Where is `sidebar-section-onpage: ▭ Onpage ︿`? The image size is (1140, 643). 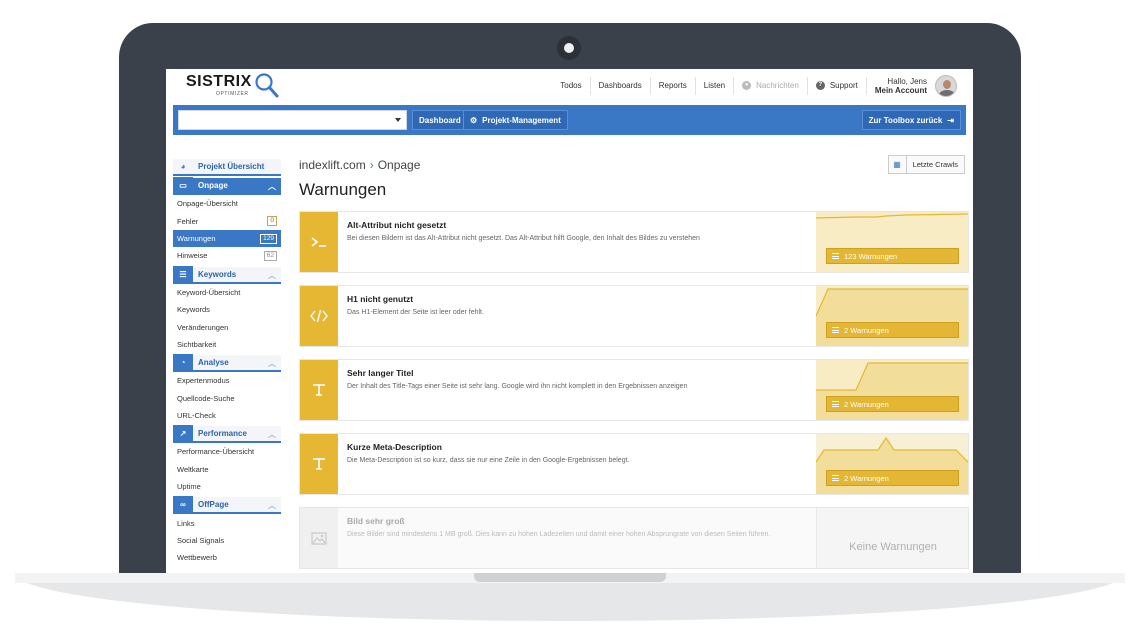 sidebar-section-onpage: ▭ Onpage ︿ is located at coordinates (227, 186).